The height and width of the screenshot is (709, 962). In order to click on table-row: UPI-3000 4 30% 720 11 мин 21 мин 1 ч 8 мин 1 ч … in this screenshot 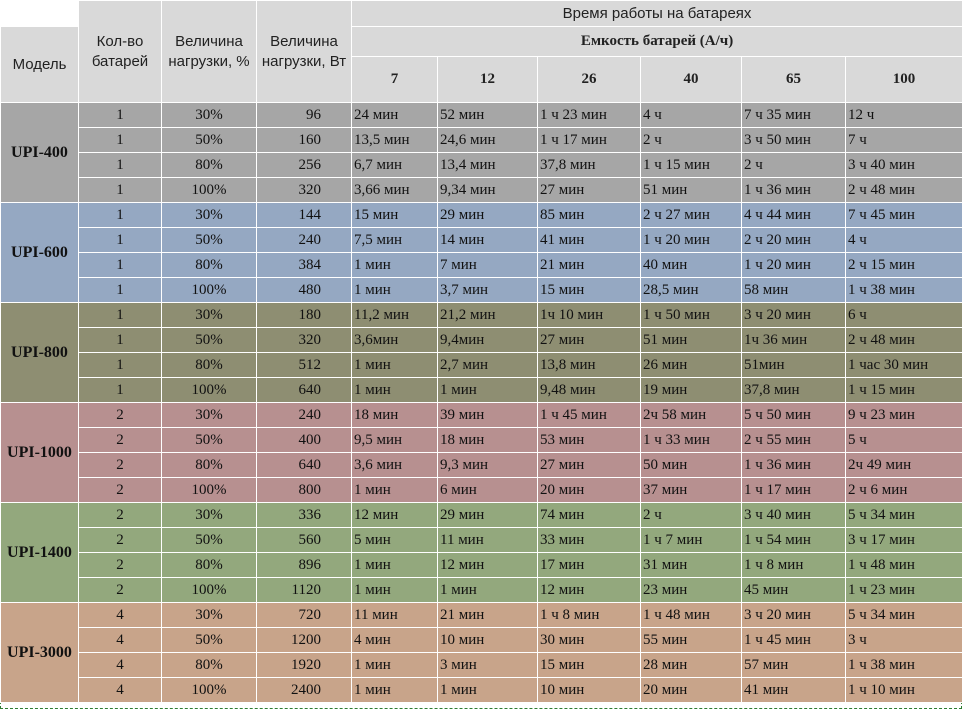, I will do `click(481, 652)`.